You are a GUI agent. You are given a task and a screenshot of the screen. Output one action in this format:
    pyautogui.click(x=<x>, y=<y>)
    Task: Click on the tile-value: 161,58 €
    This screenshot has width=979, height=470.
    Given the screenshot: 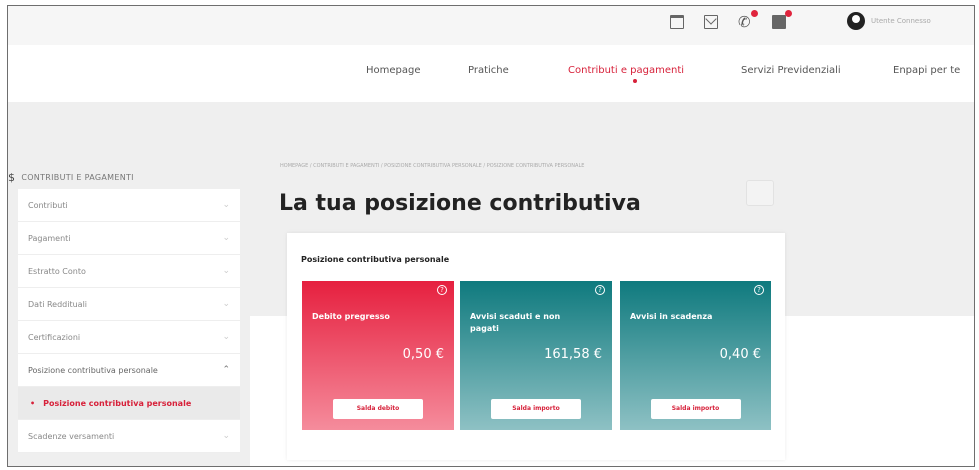 What is the action you would take?
    pyautogui.click(x=573, y=354)
    